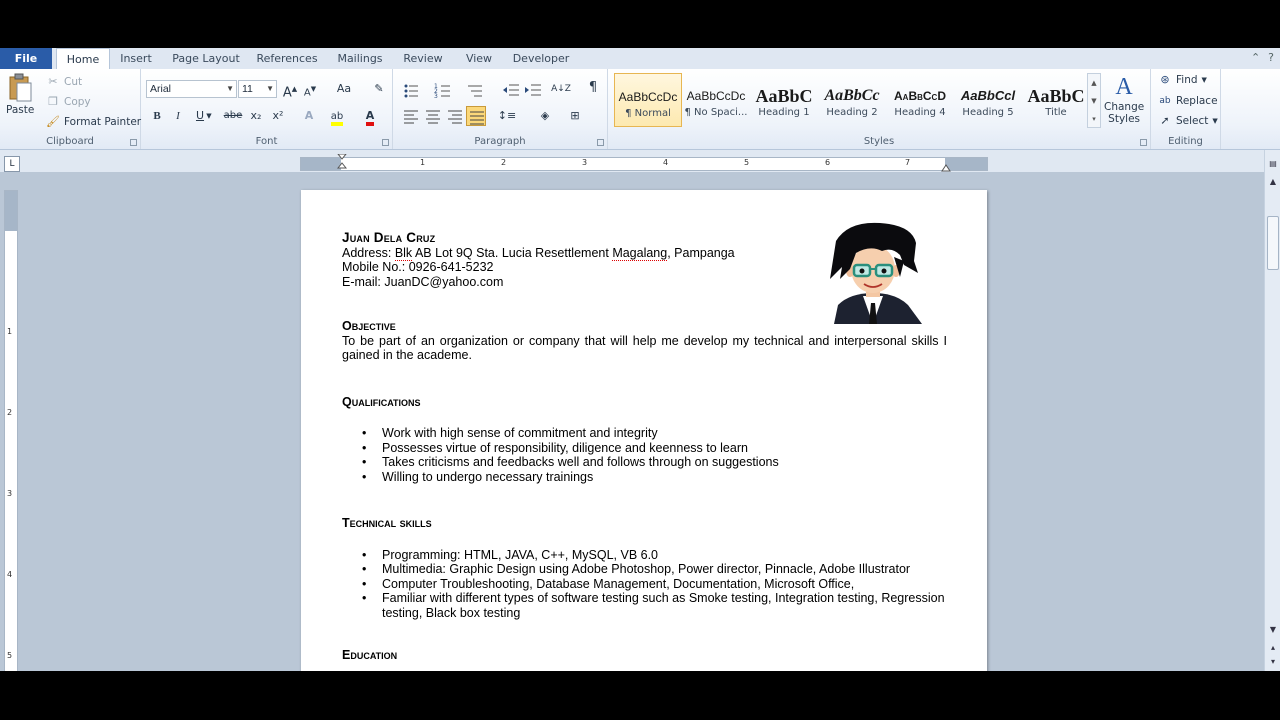 The width and height of the screenshot is (1280, 720). I want to click on ruler-number: 6, so click(828, 162).